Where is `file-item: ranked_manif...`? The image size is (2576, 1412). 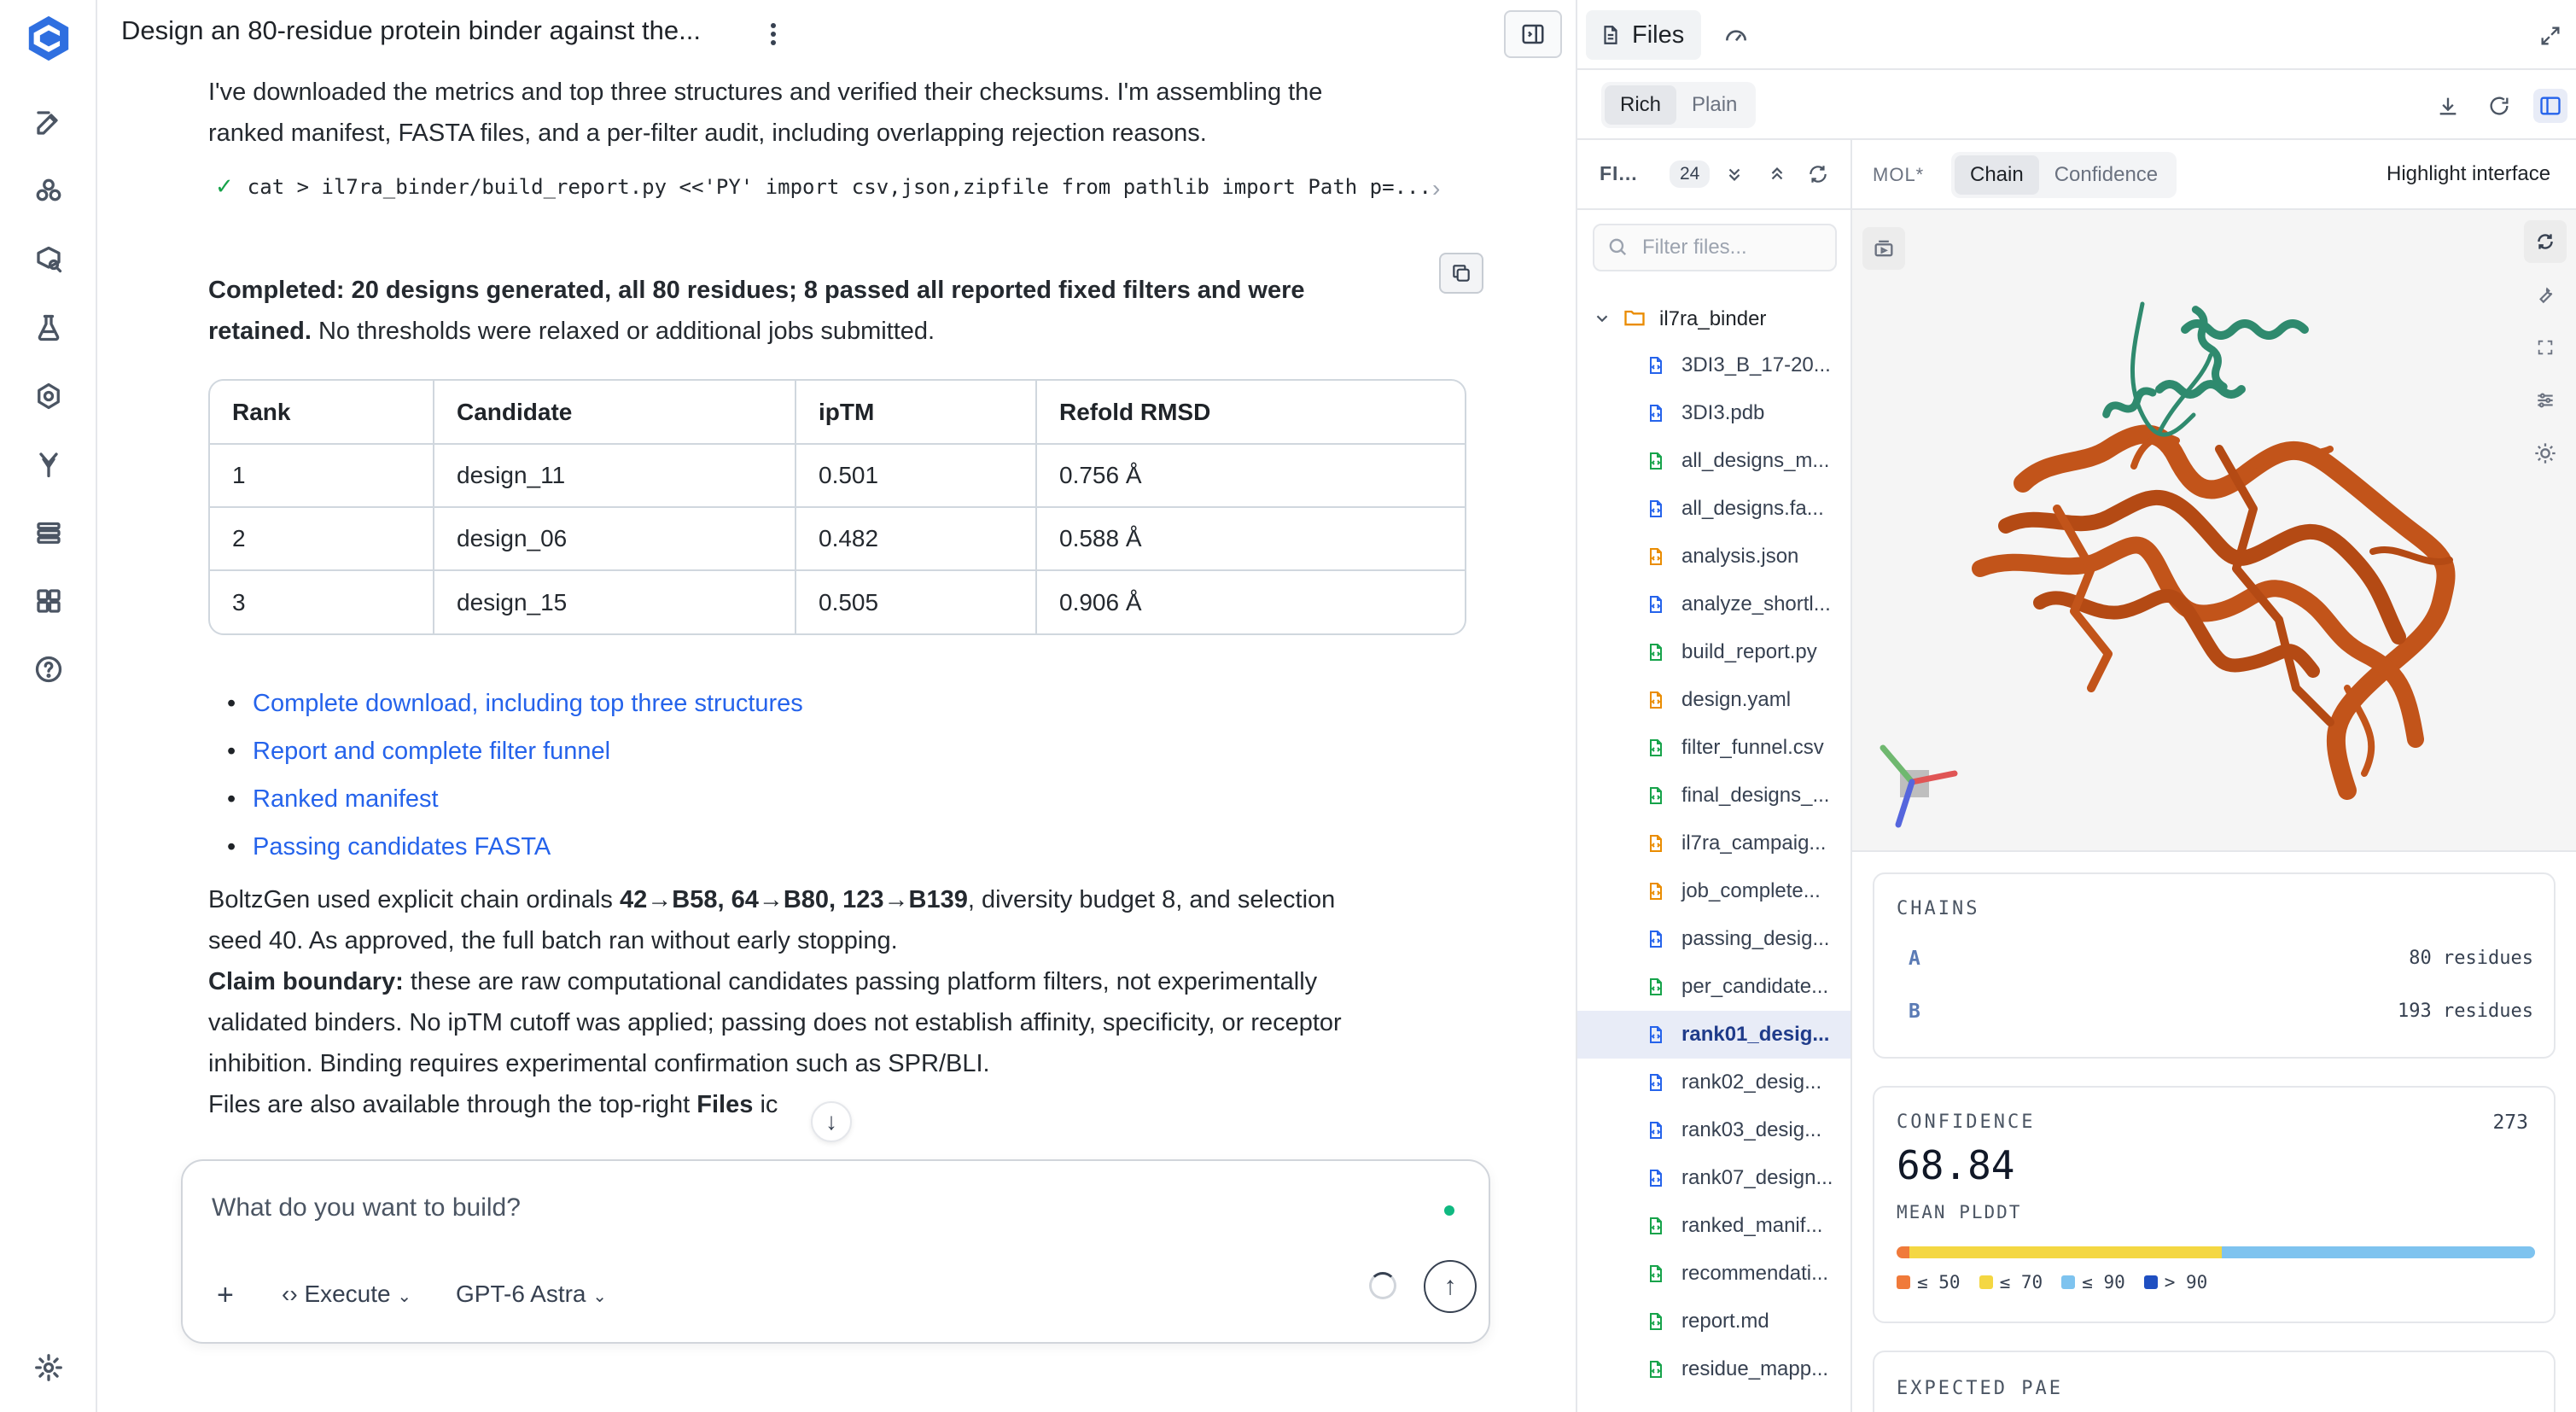
file-item: ranked_manif... is located at coordinates (1713, 1226).